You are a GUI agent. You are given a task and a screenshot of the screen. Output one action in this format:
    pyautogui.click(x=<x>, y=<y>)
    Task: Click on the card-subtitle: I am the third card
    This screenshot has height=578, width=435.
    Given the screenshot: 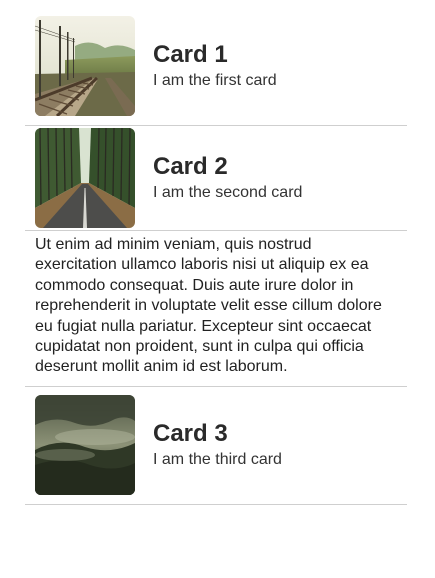 What is the action you would take?
    pyautogui.click(x=217, y=460)
    